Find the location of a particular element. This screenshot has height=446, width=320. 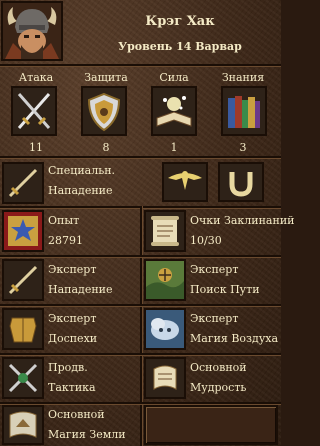

skill-name: Магия Воздуха is located at coordinates (234, 338).